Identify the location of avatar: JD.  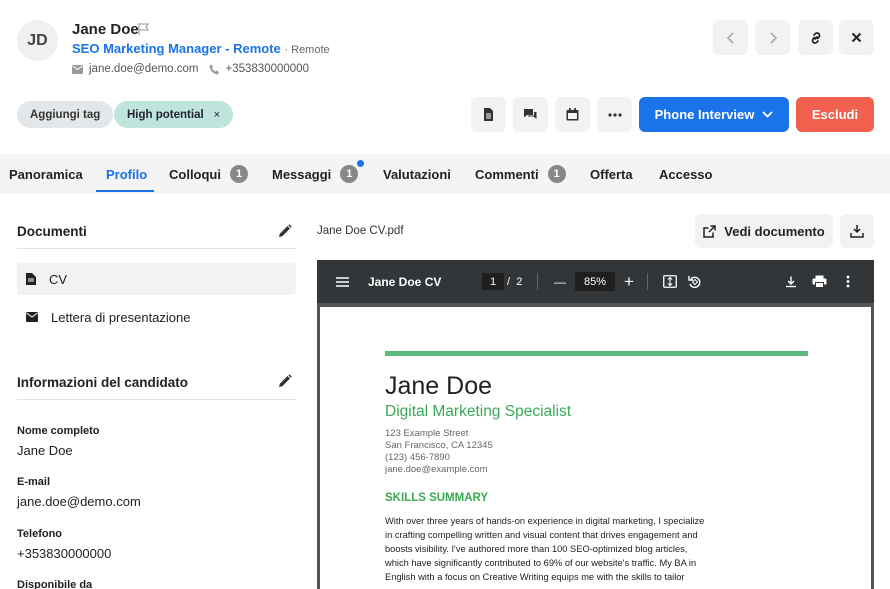
(37, 40).